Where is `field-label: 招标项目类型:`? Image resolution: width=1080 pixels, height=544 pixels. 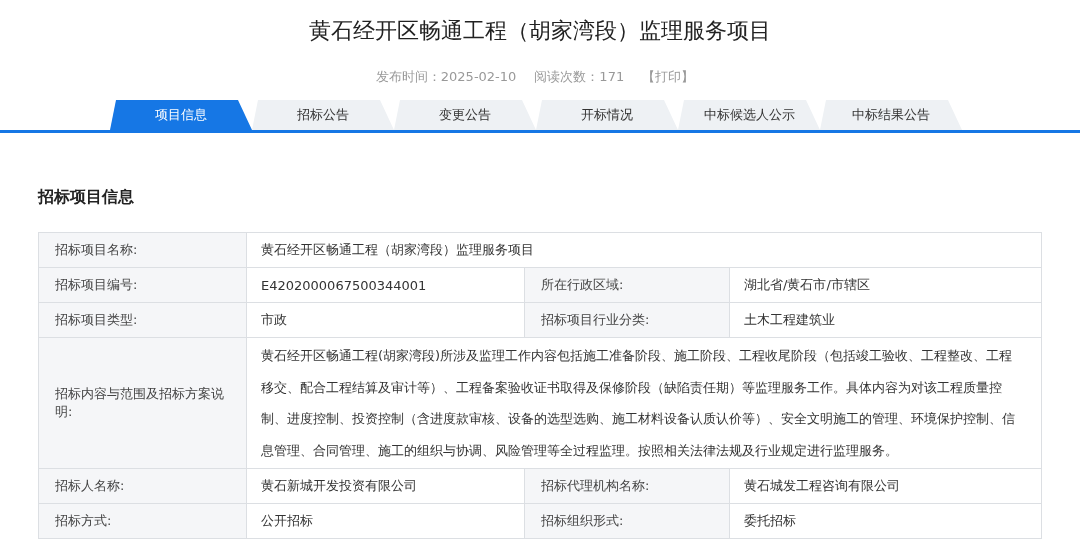 field-label: 招标项目类型: is located at coordinates (142, 320).